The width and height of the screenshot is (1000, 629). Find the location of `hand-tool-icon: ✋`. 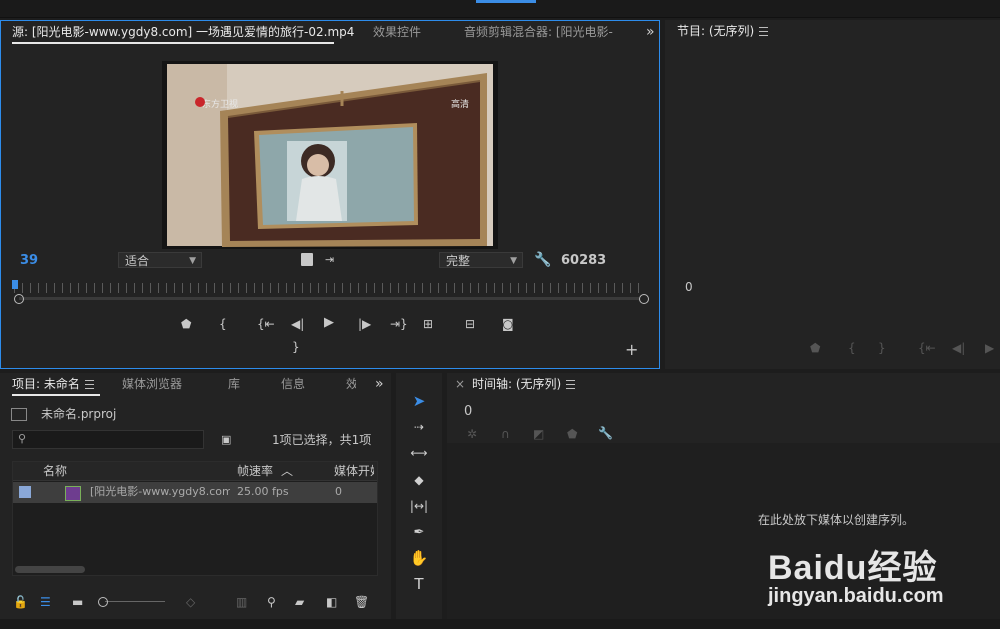

hand-tool-icon: ✋ is located at coordinates (419, 558).